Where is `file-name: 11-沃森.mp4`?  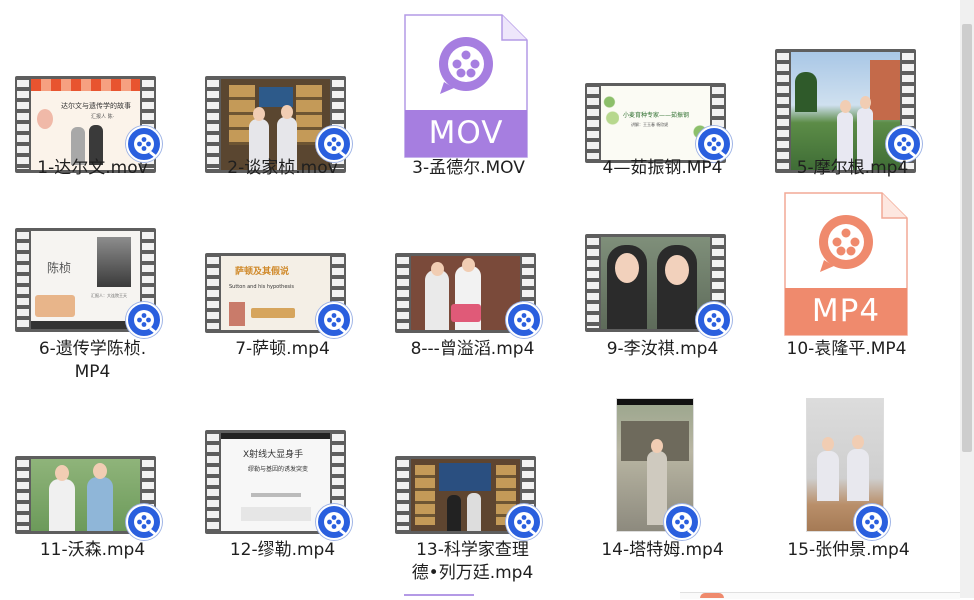 file-name: 11-沃森.mp4 is located at coordinates (92, 550).